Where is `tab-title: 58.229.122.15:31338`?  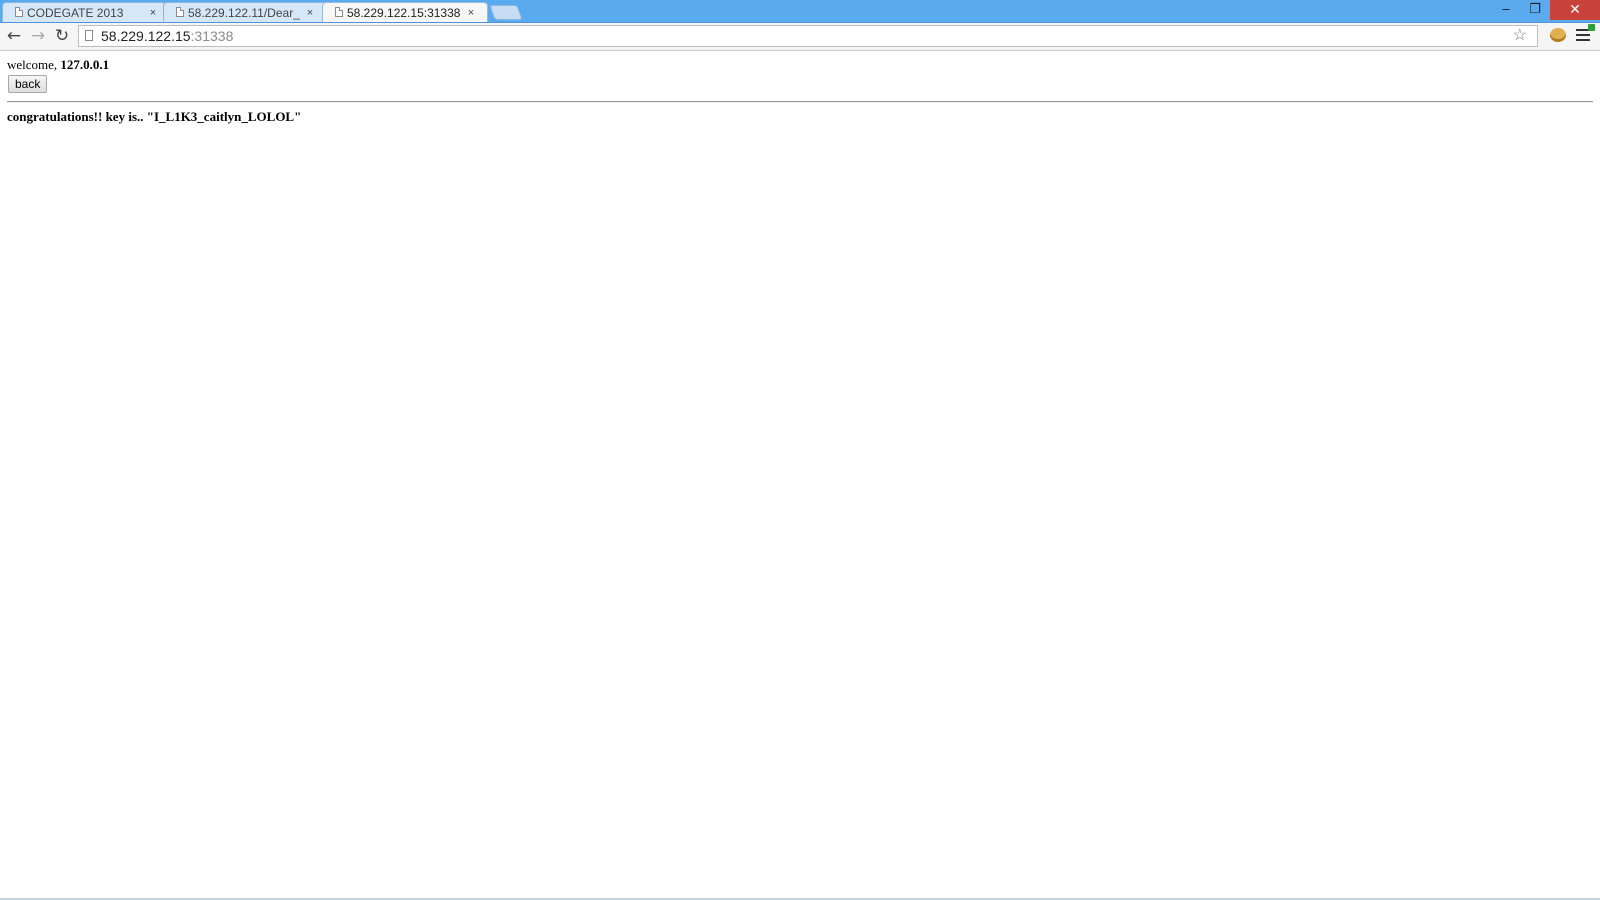
tab-title: 58.229.122.15:31338 is located at coordinates (404, 13).